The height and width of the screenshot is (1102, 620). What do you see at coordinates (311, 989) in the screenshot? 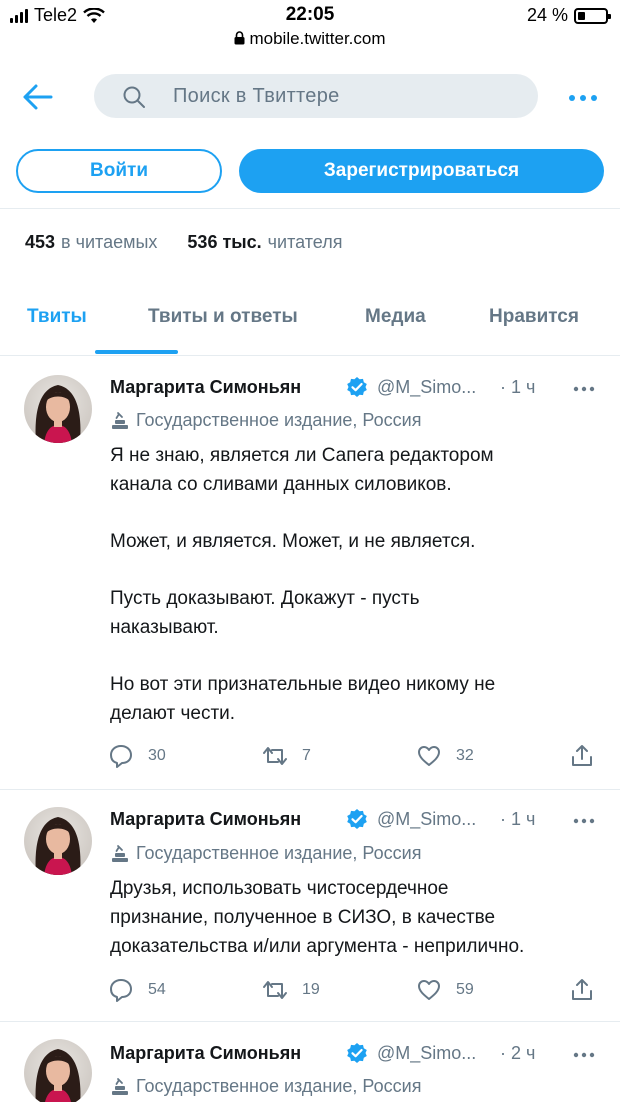
I see `retweet-count: 19` at bounding box center [311, 989].